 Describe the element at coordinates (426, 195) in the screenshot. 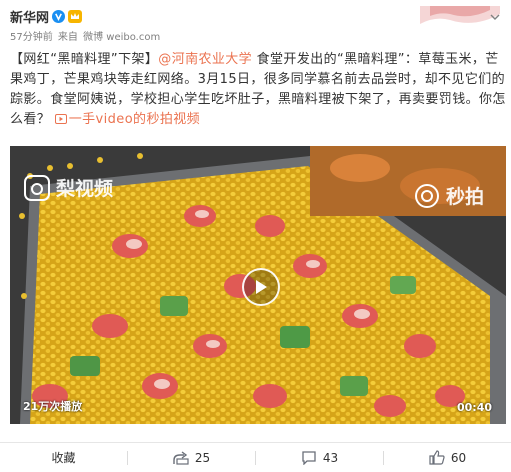

I see `camera-icon` at that location.